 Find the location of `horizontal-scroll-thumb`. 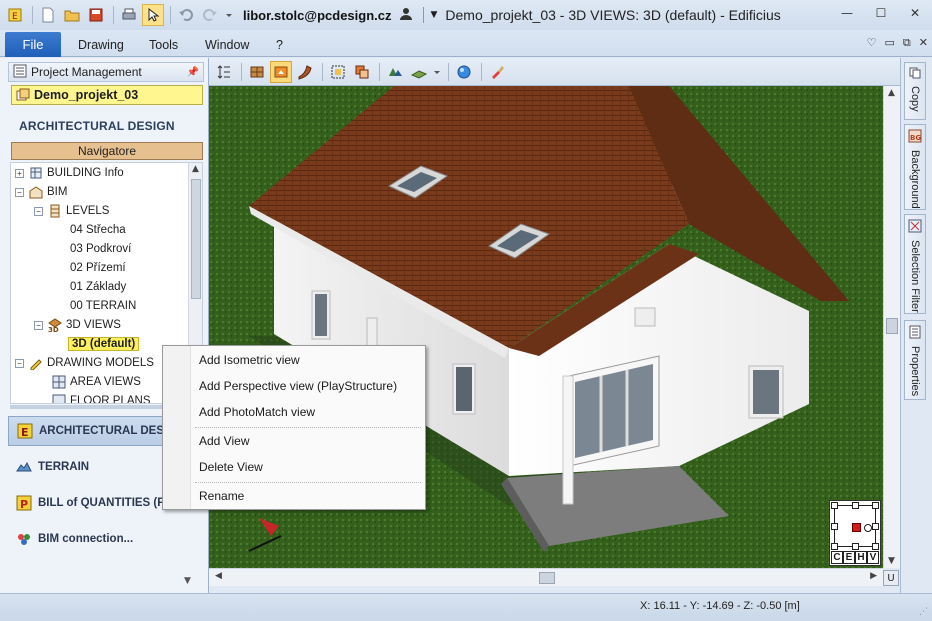

horizontal-scroll-thumb is located at coordinates (547, 578).